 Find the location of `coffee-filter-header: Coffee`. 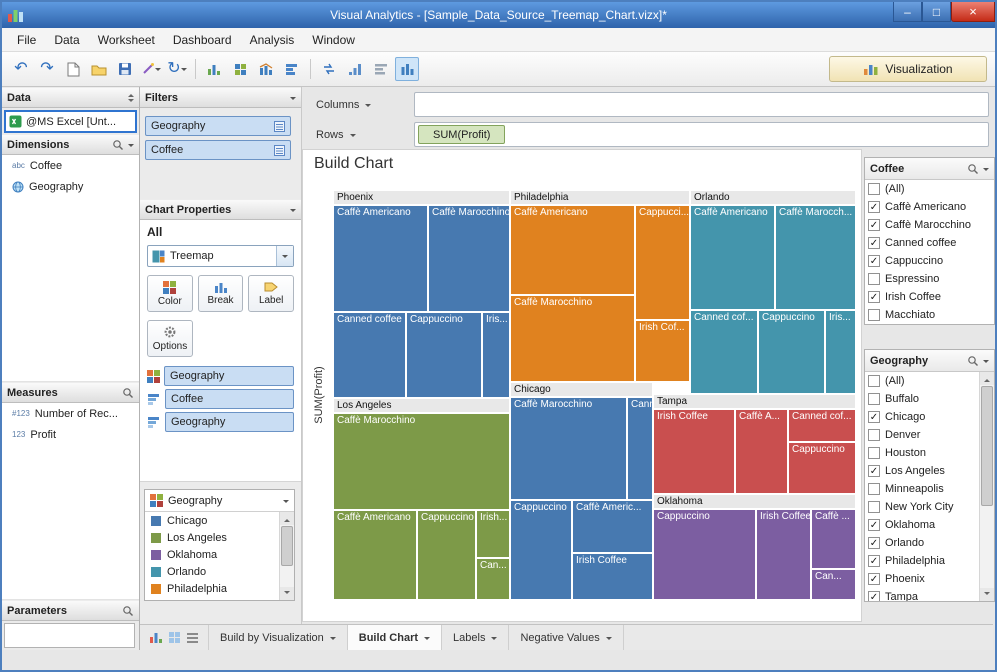

coffee-filter-header: Coffee is located at coordinates (929, 169).